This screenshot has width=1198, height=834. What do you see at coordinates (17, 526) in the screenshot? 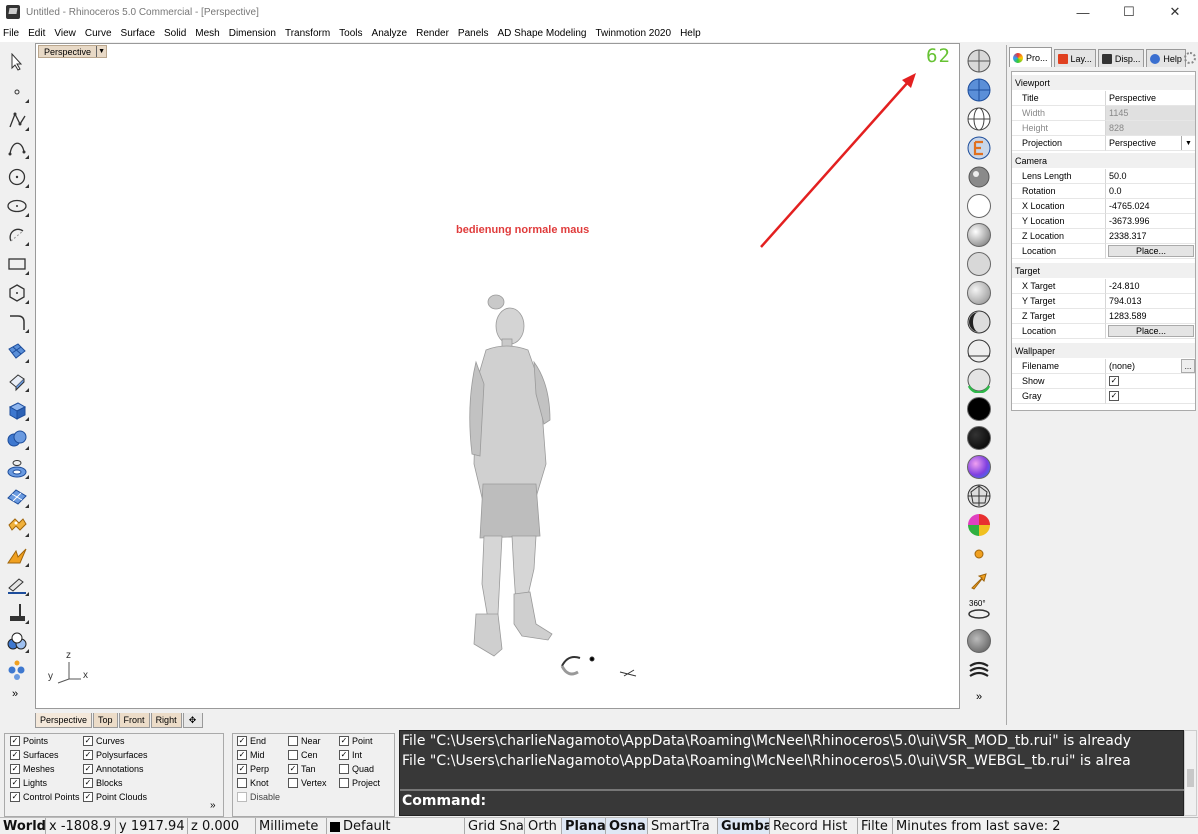
I see `puzzle-icon` at bounding box center [17, 526].